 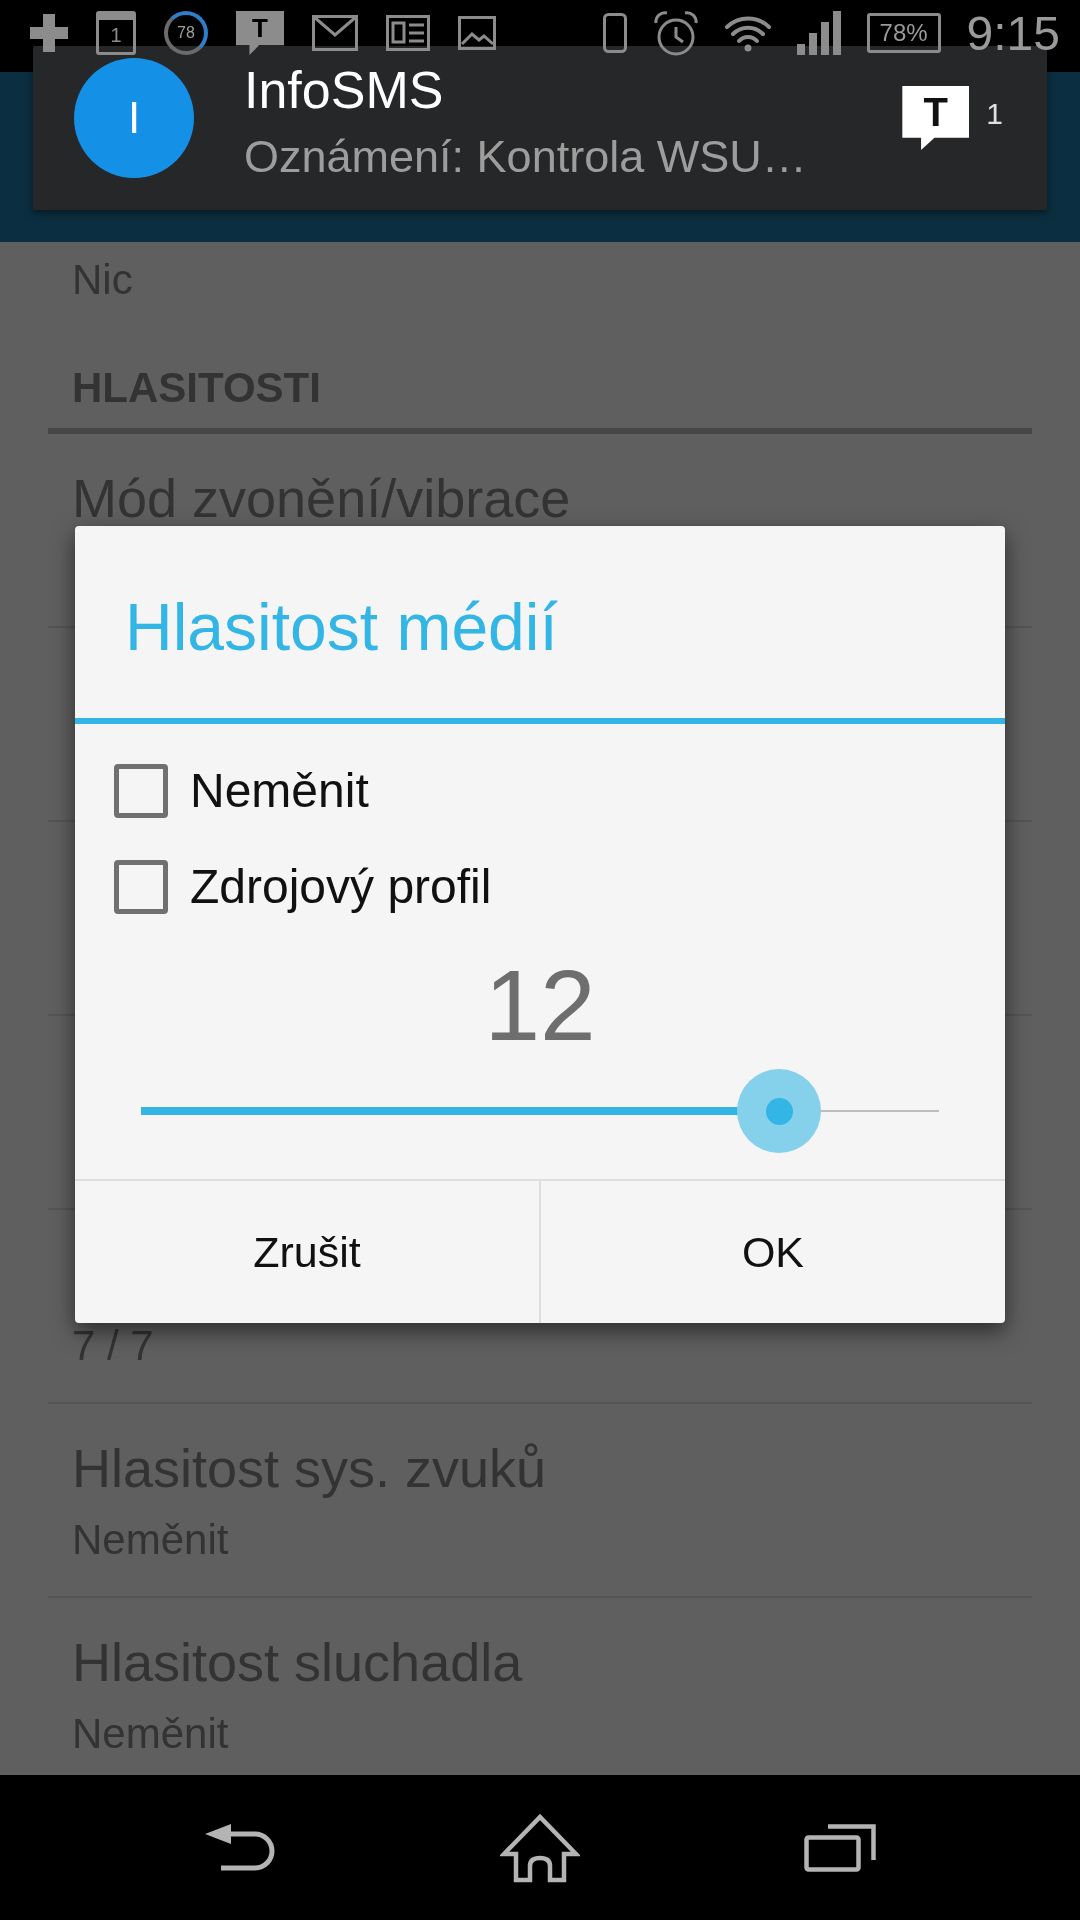 I want to click on home-icon, so click(x=540, y=1847).